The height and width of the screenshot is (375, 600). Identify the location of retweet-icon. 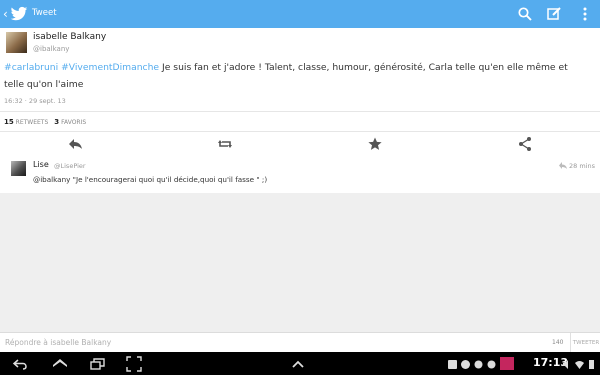
(225, 144).